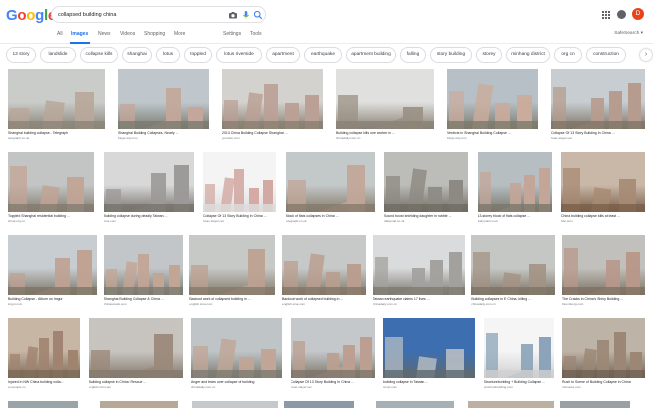  I want to click on result-caption: Shanghai building collapse - Telegraph, so click(56, 133).